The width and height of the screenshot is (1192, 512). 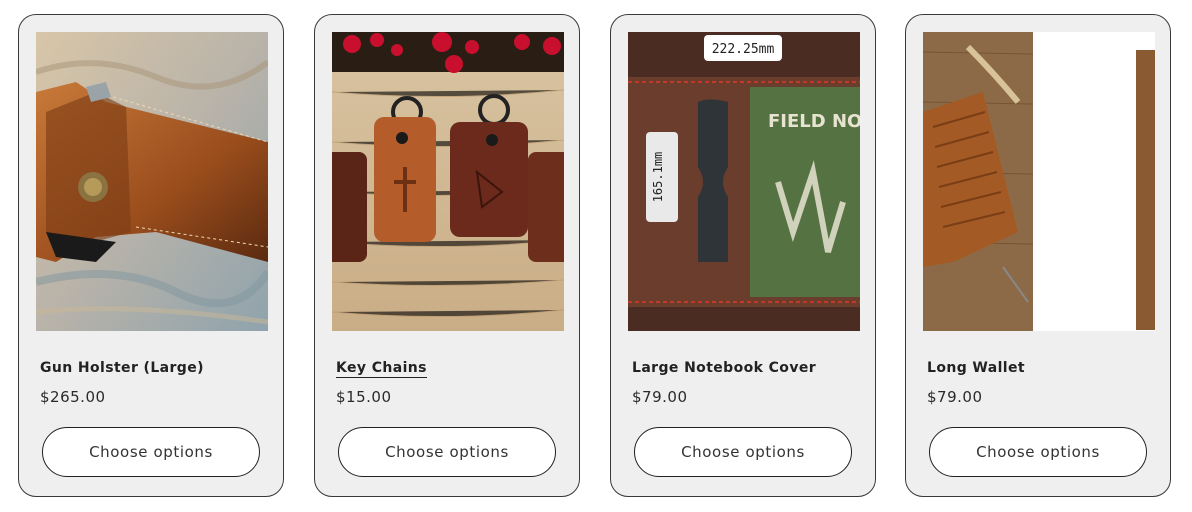 I want to click on product-title: Gun Holster (Large), so click(x=122, y=368).